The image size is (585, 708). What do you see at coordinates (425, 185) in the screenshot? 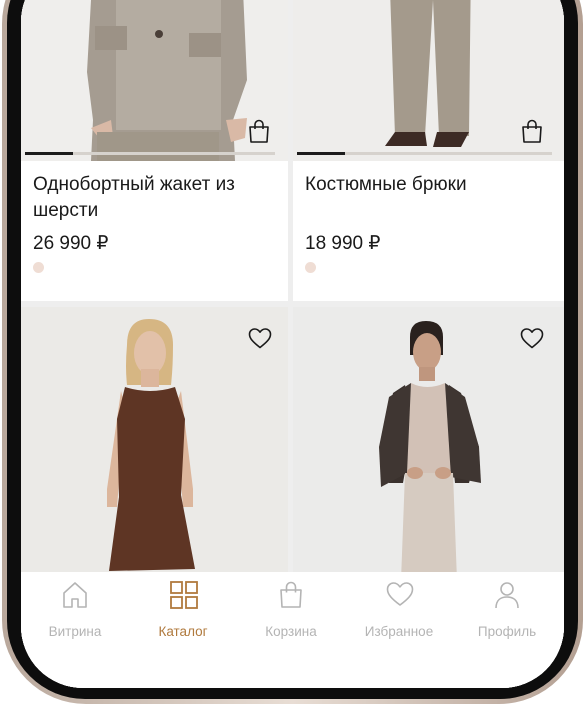
I see `product-title: Костюмные брюки` at bounding box center [425, 185].